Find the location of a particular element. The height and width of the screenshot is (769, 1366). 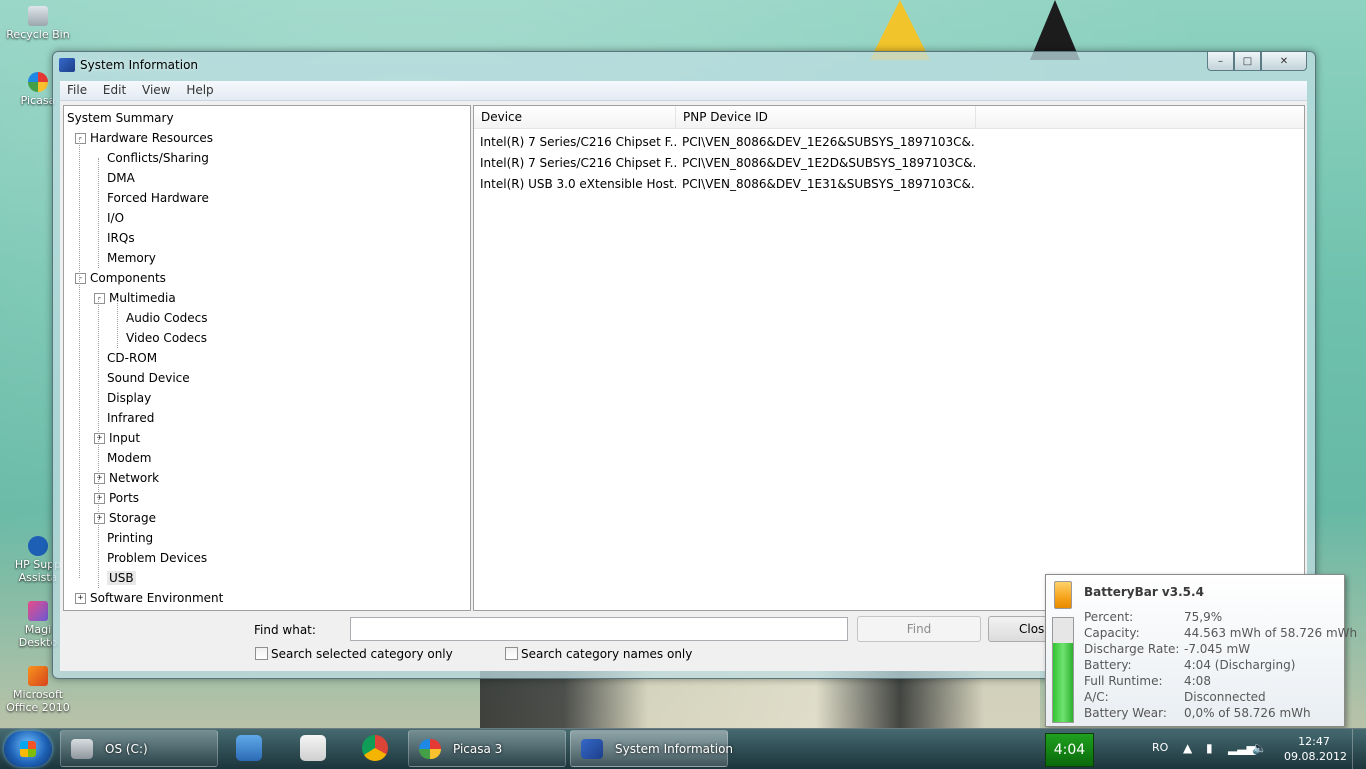

tree-item: + Software Environment is located at coordinates (149, 598).